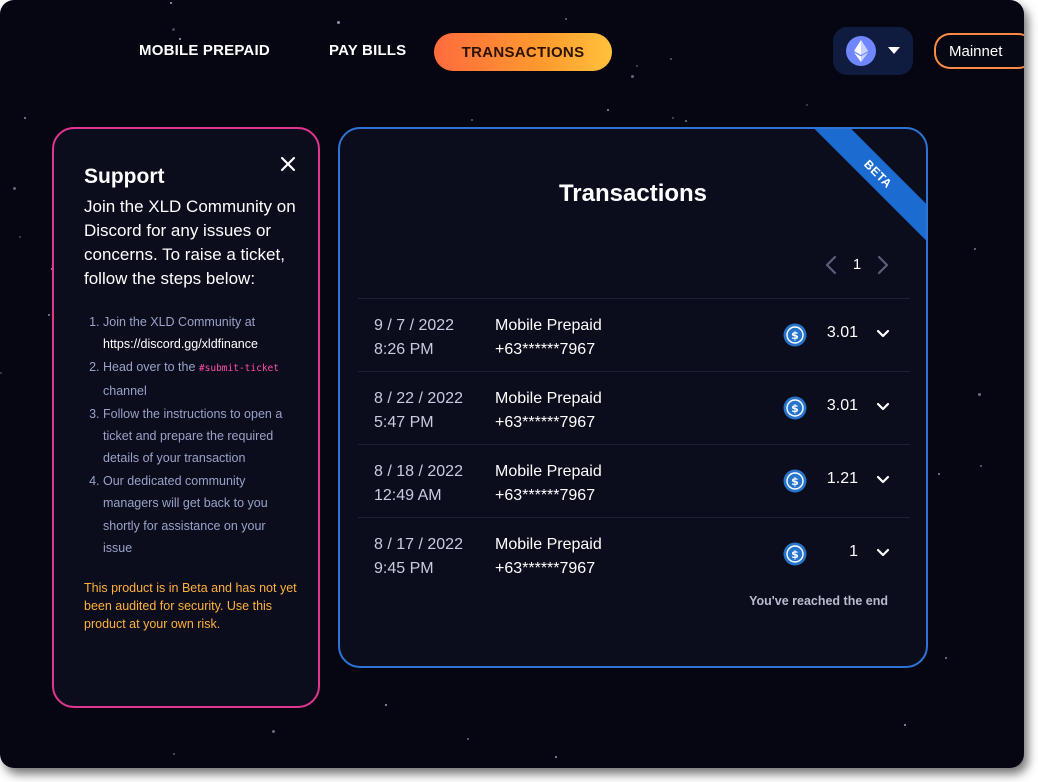 The image size is (1038, 782). I want to click on page-title: Transactions, so click(633, 193).